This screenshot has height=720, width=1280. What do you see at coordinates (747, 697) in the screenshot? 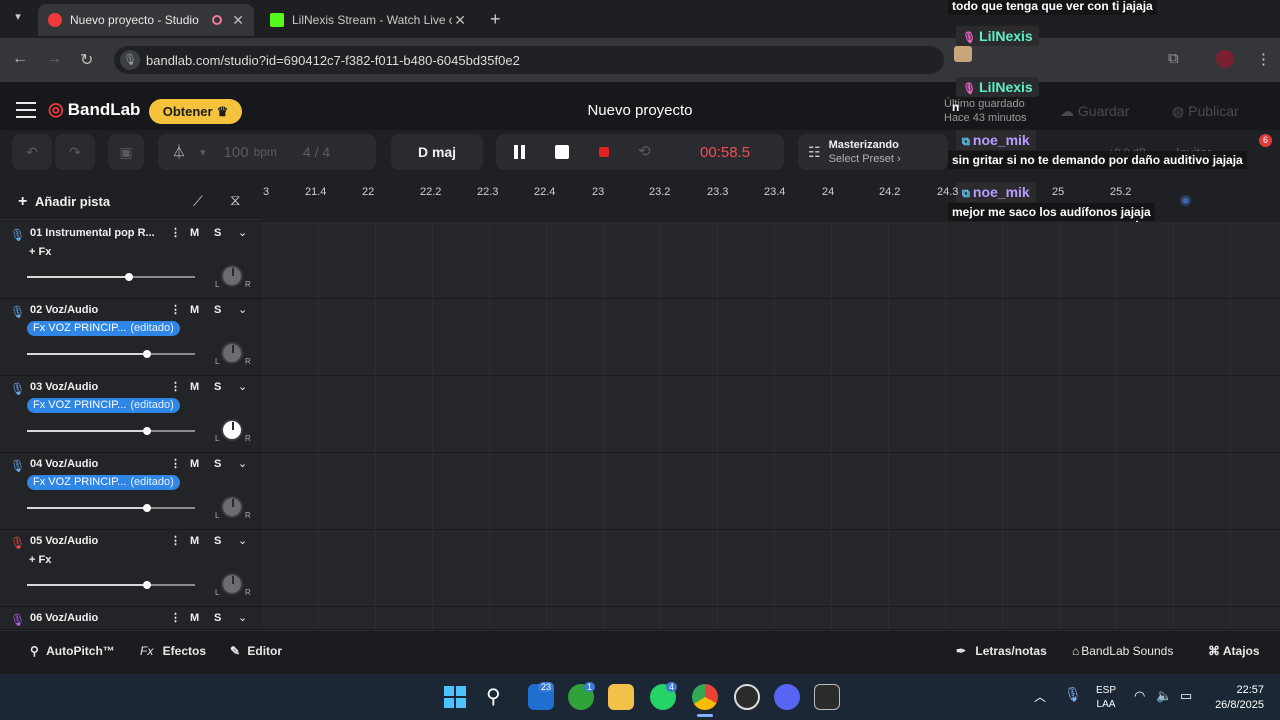
I see `obs-icon` at bounding box center [747, 697].